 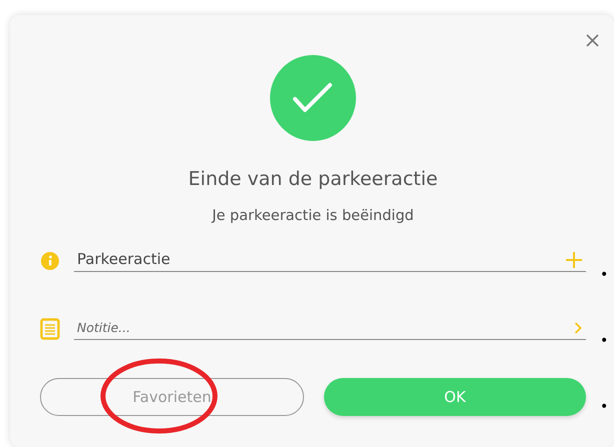 What do you see at coordinates (313, 179) in the screenshot?
I see `dialog-title: Einde van de parkeeractie` at bounding box center [313, 179].